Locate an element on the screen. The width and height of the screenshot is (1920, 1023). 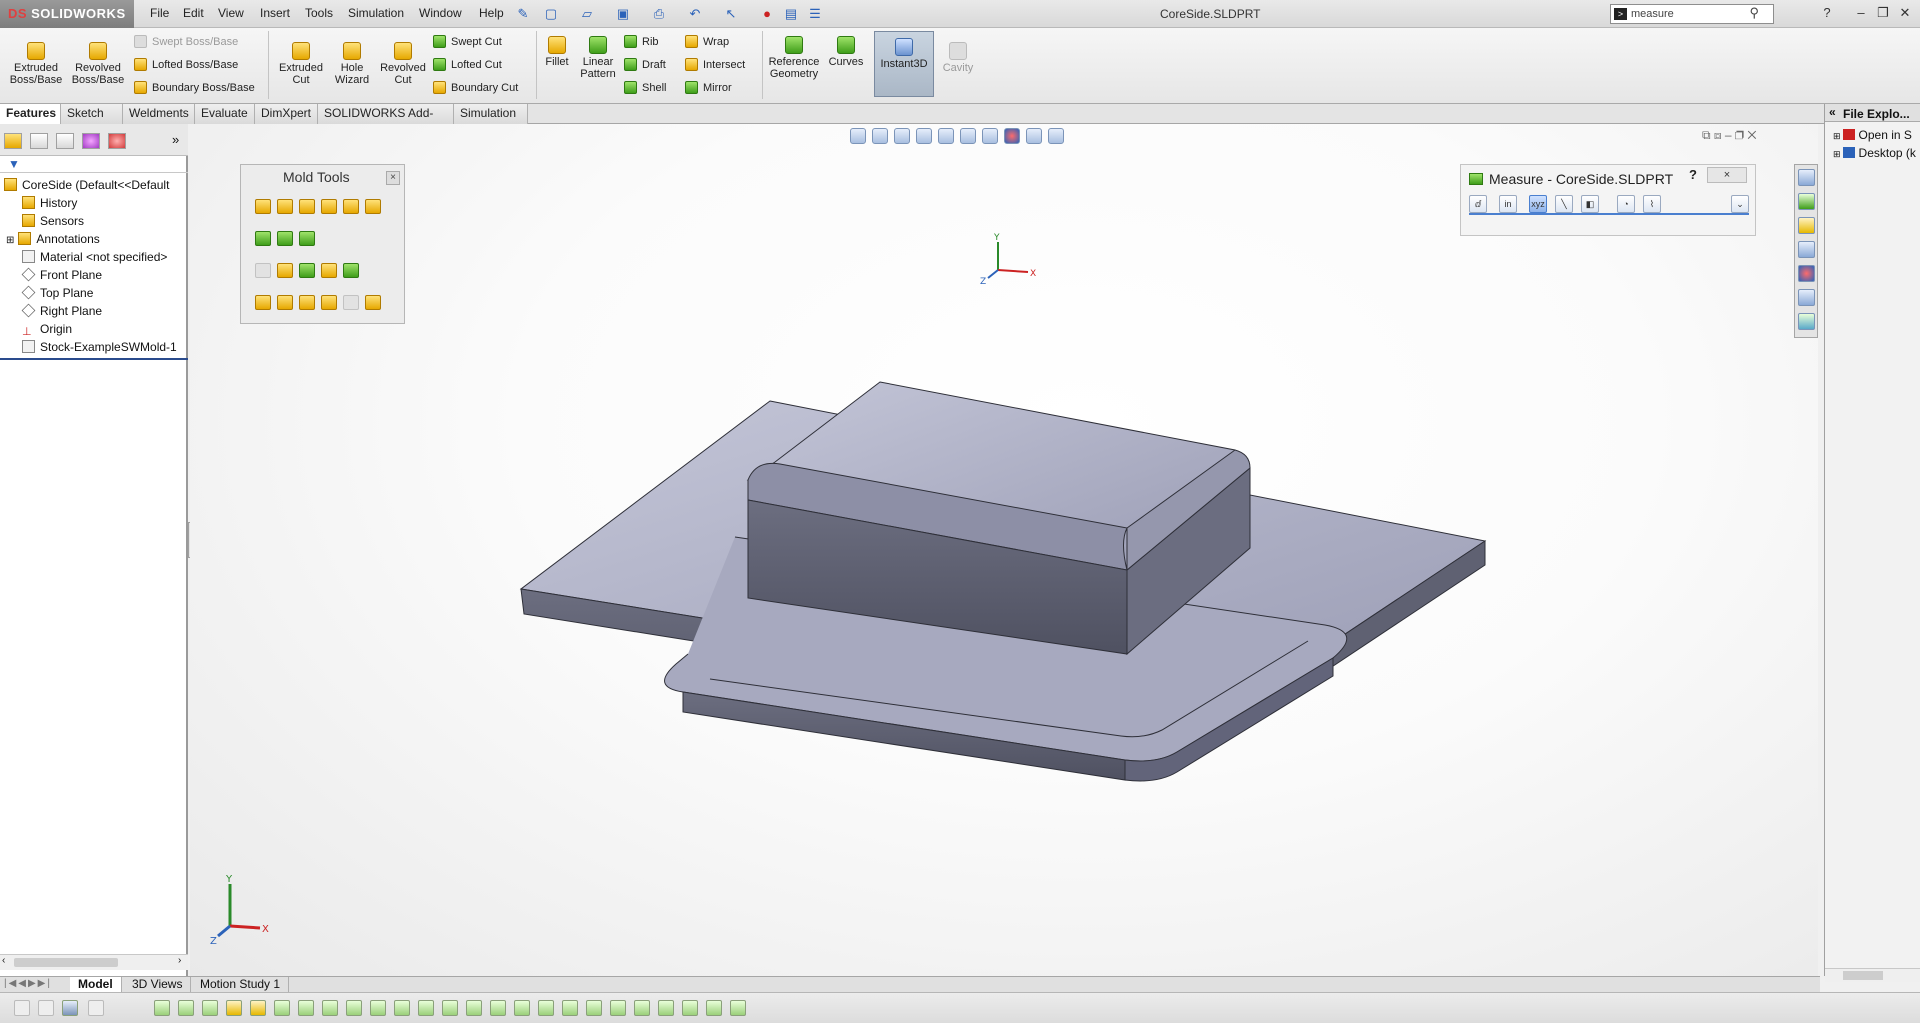
property-manager-tab-icon is located at coordinates (39, 141).